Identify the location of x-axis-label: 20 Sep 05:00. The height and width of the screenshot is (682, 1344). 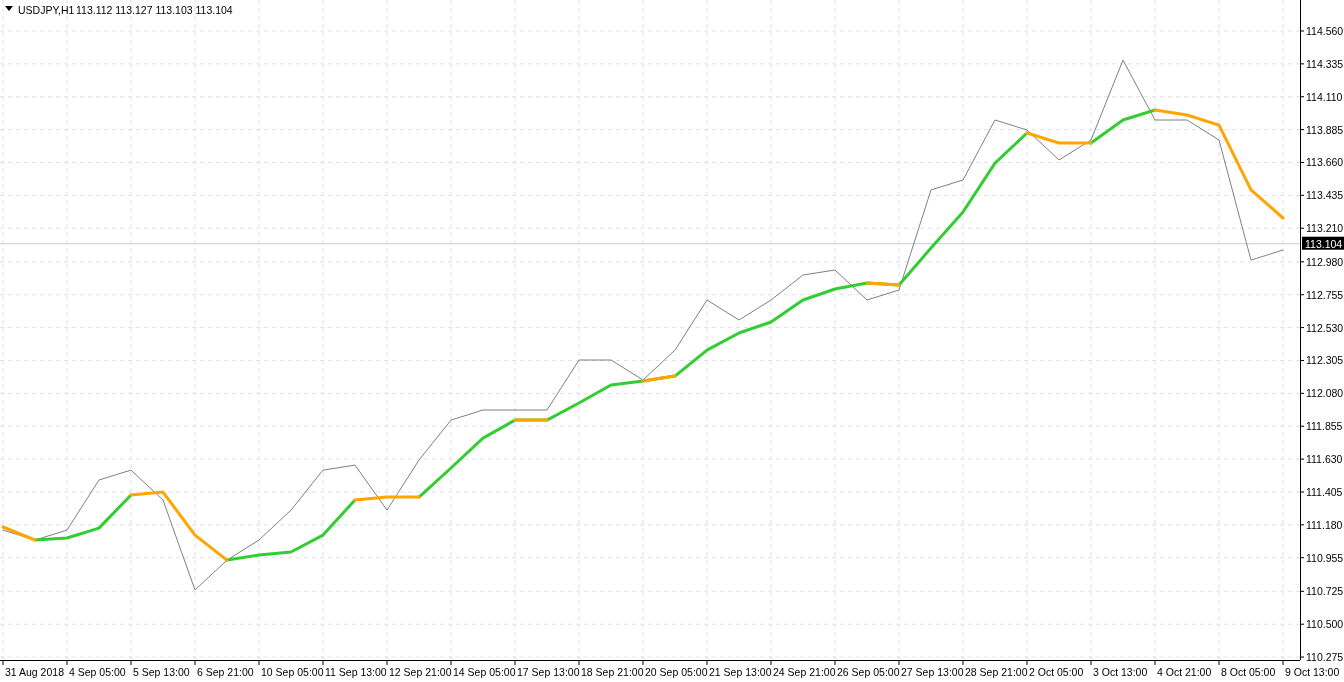
(676, 672).